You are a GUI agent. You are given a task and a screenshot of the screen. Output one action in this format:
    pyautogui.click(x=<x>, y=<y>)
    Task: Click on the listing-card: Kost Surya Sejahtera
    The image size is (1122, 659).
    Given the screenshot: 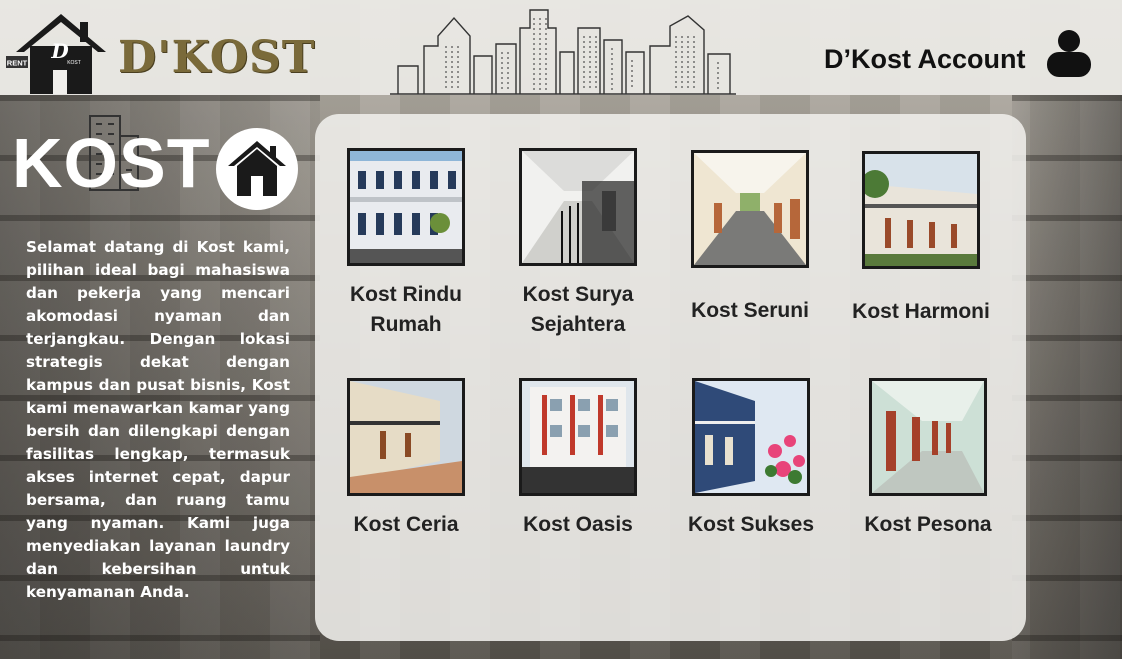 What is the action you would take?
    pyautogui.click(x=578, y=244)
    